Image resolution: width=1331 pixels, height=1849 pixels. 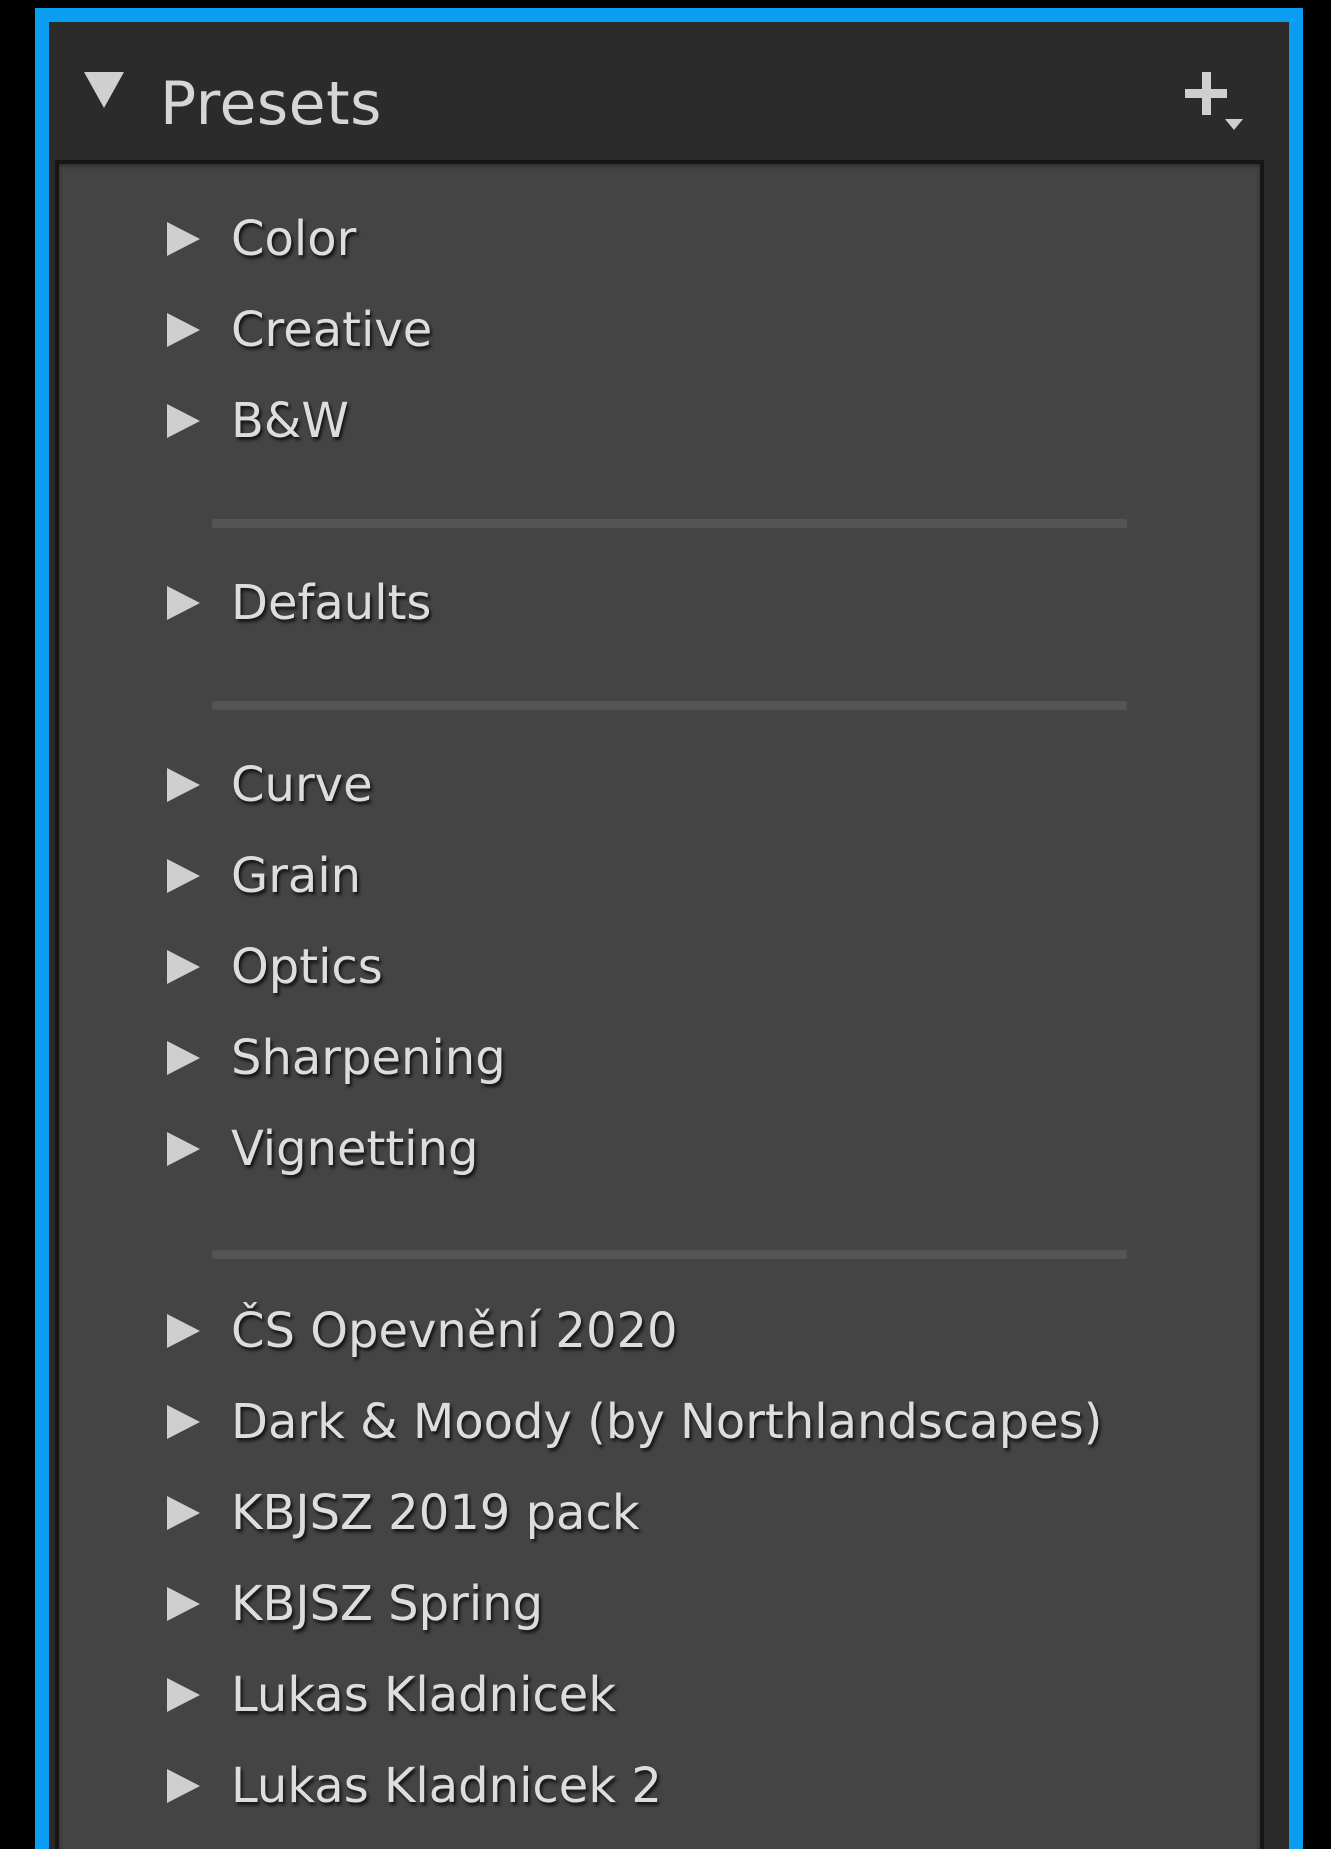 I want to click on preset-group-item: KBJSZ 2019 pack, so click(x=659, y=1513).